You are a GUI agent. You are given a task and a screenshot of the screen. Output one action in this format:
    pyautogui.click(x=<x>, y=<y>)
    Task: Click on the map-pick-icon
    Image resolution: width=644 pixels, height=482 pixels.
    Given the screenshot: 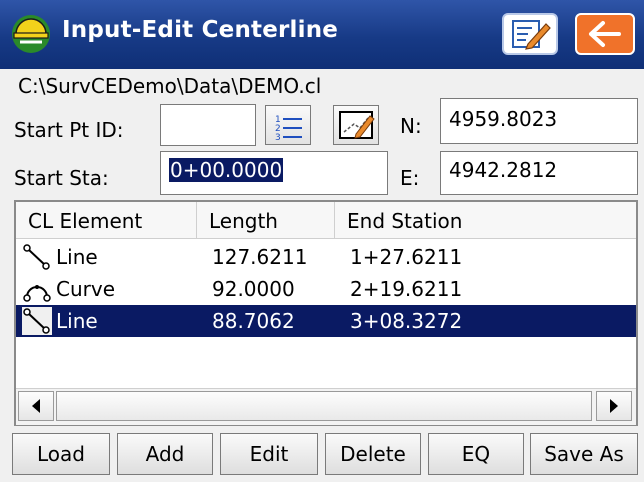 What is the action you would take?
    pyautogui.click(x=357, y=125)
    